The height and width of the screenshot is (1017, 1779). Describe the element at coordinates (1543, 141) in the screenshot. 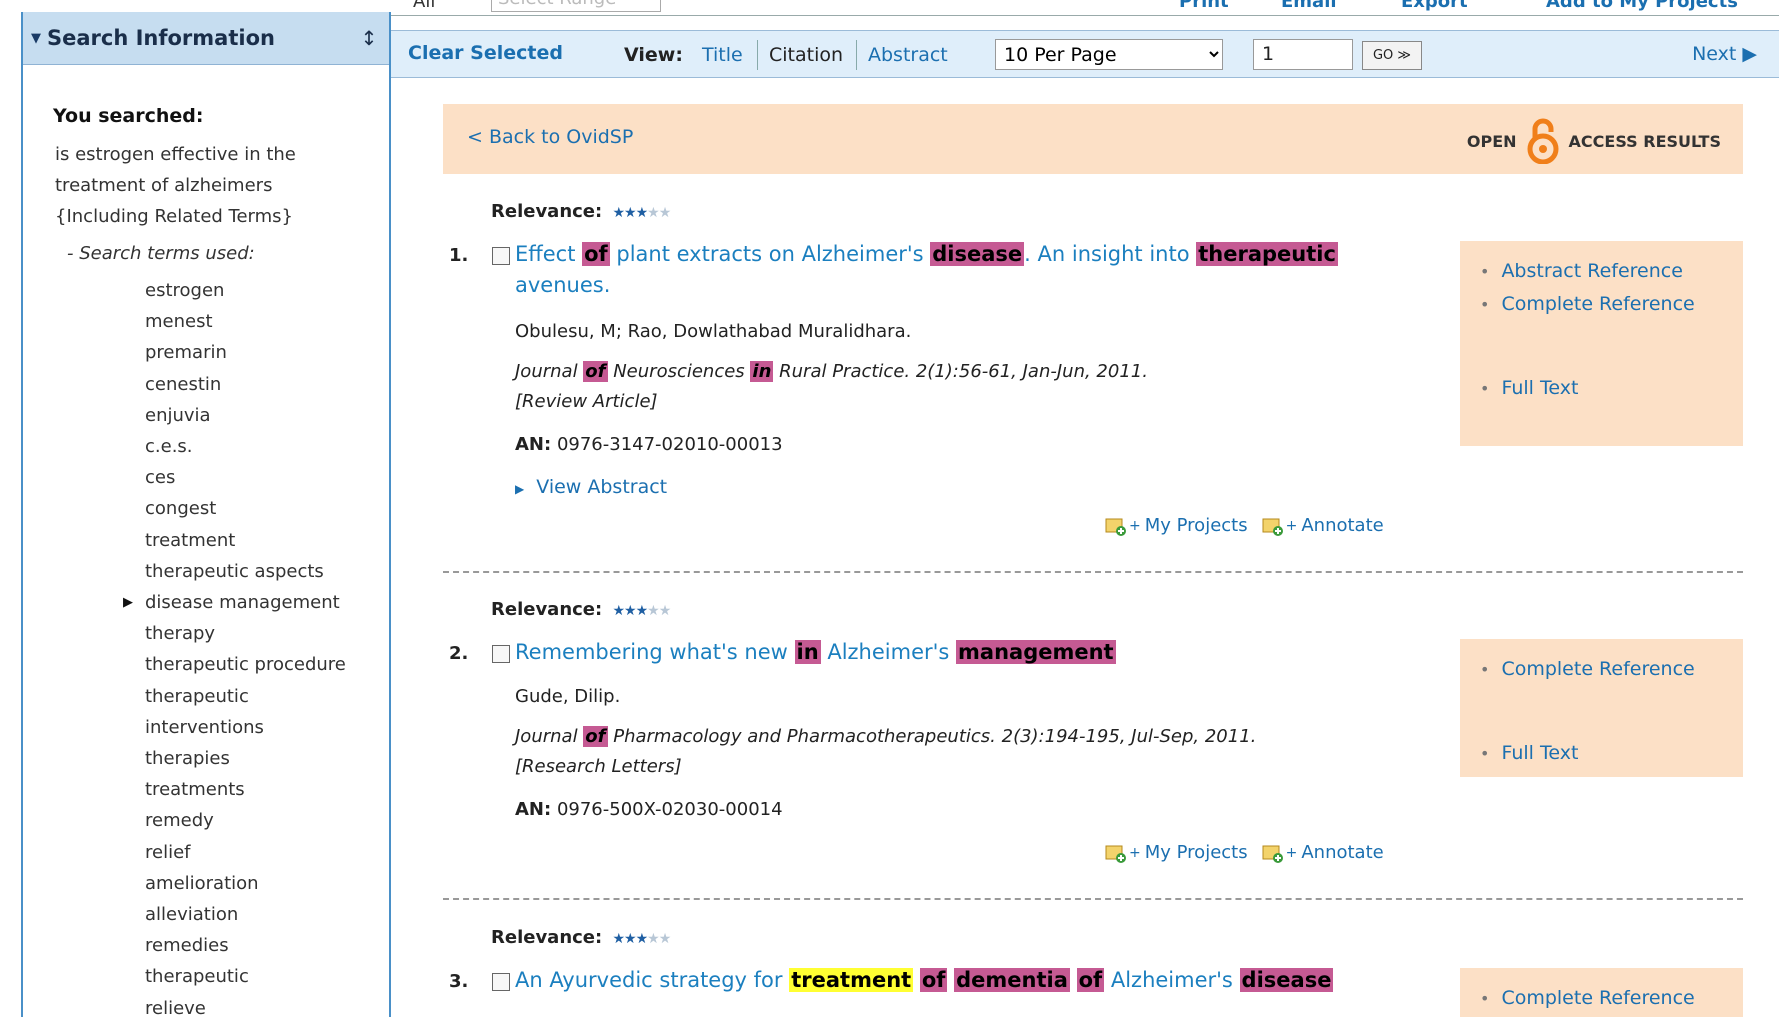

I see `open-access-lock-icon` at that location.